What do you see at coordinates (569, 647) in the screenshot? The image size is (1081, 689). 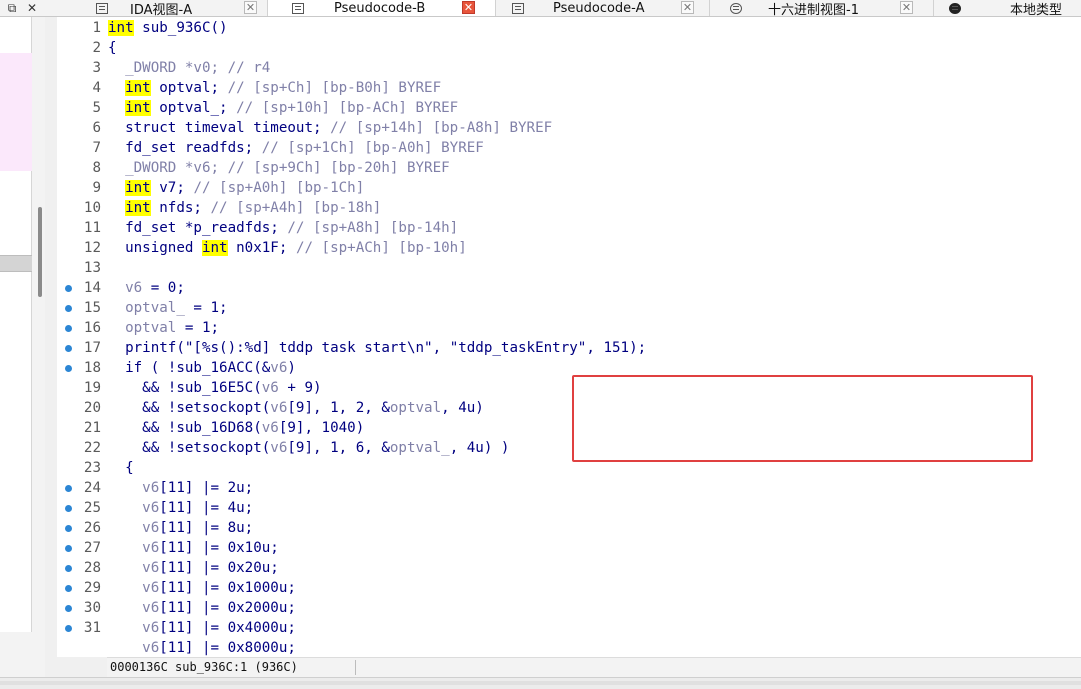 I see `code-line: v6[11] |= 0x8000u;` at bounding box center [569, 647].